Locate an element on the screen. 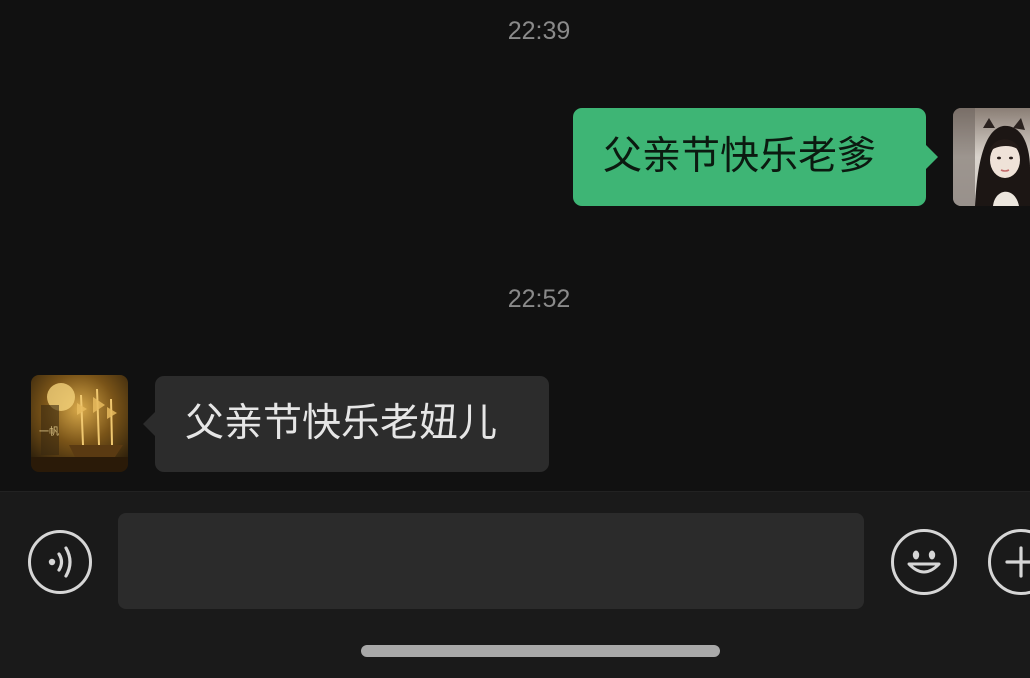 The image size is (1030, 678). message-timestamp: 22:39 is located at coordinates (539, 31).